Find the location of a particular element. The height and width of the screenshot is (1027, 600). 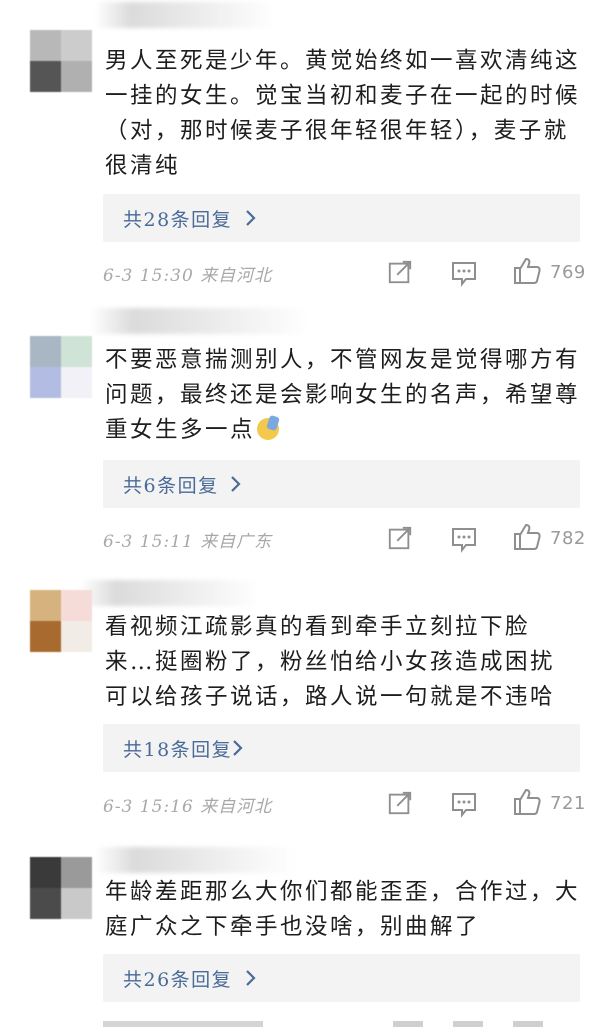

reply-count-button: 共26条回复 is located at coordinates (341, 978).